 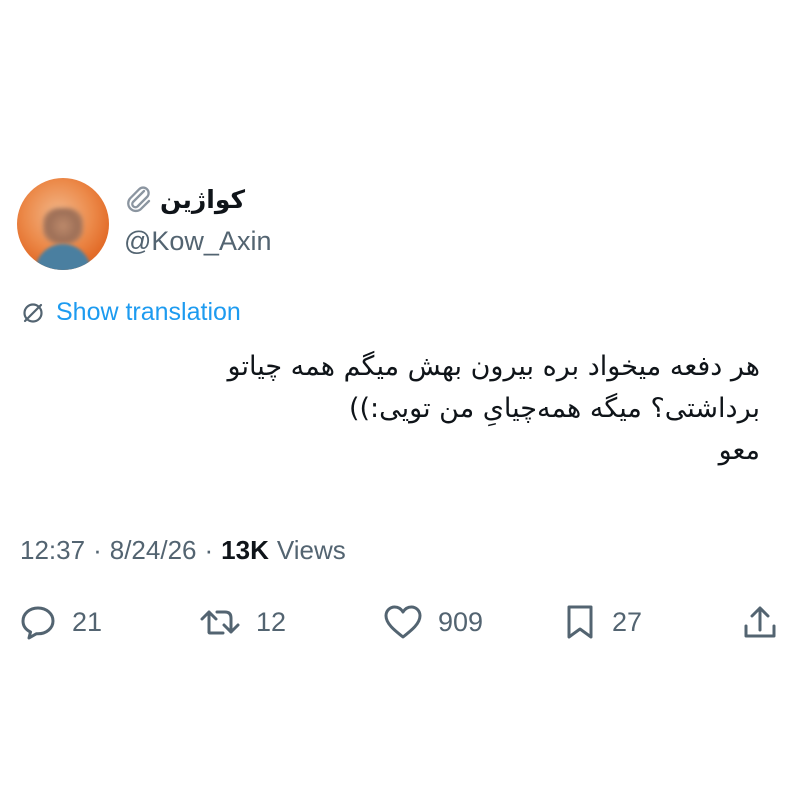 I want to click on tweet-meta: 12:37 · 8/24/26 · 13K Views, so click(x=183, y=550).